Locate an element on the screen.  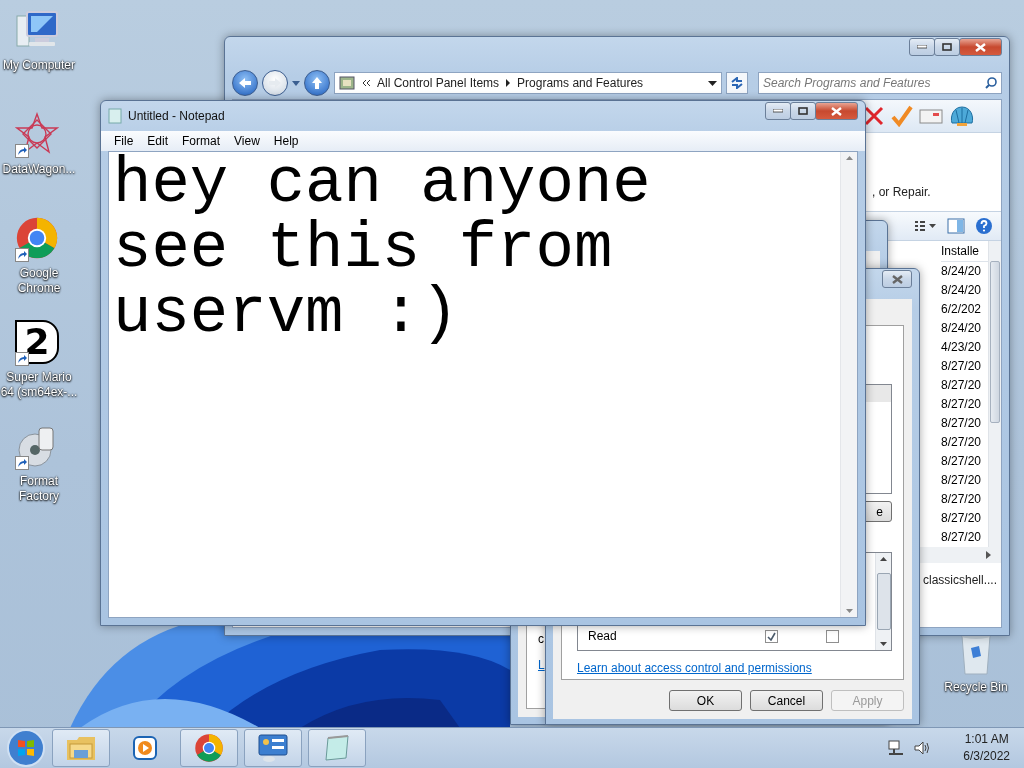
menu-item: Help is located at coordinates (286, 141).